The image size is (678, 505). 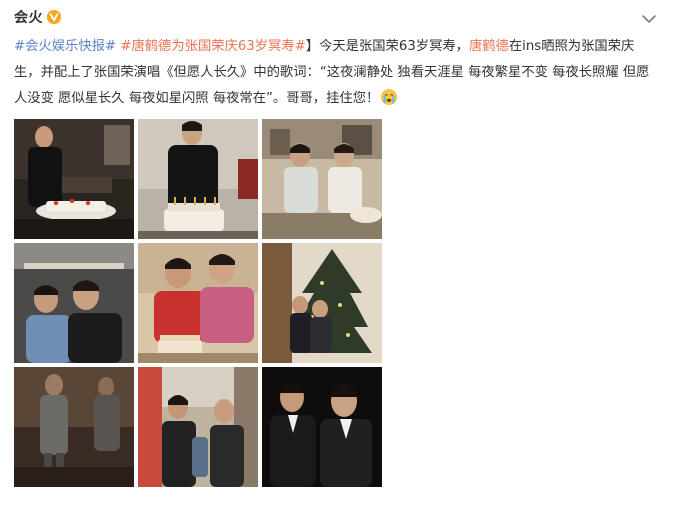 I want to click on topic-link-birthday: #唐鹤德为张国荣庆63岁冥寿#, so click(x=212, y=46).